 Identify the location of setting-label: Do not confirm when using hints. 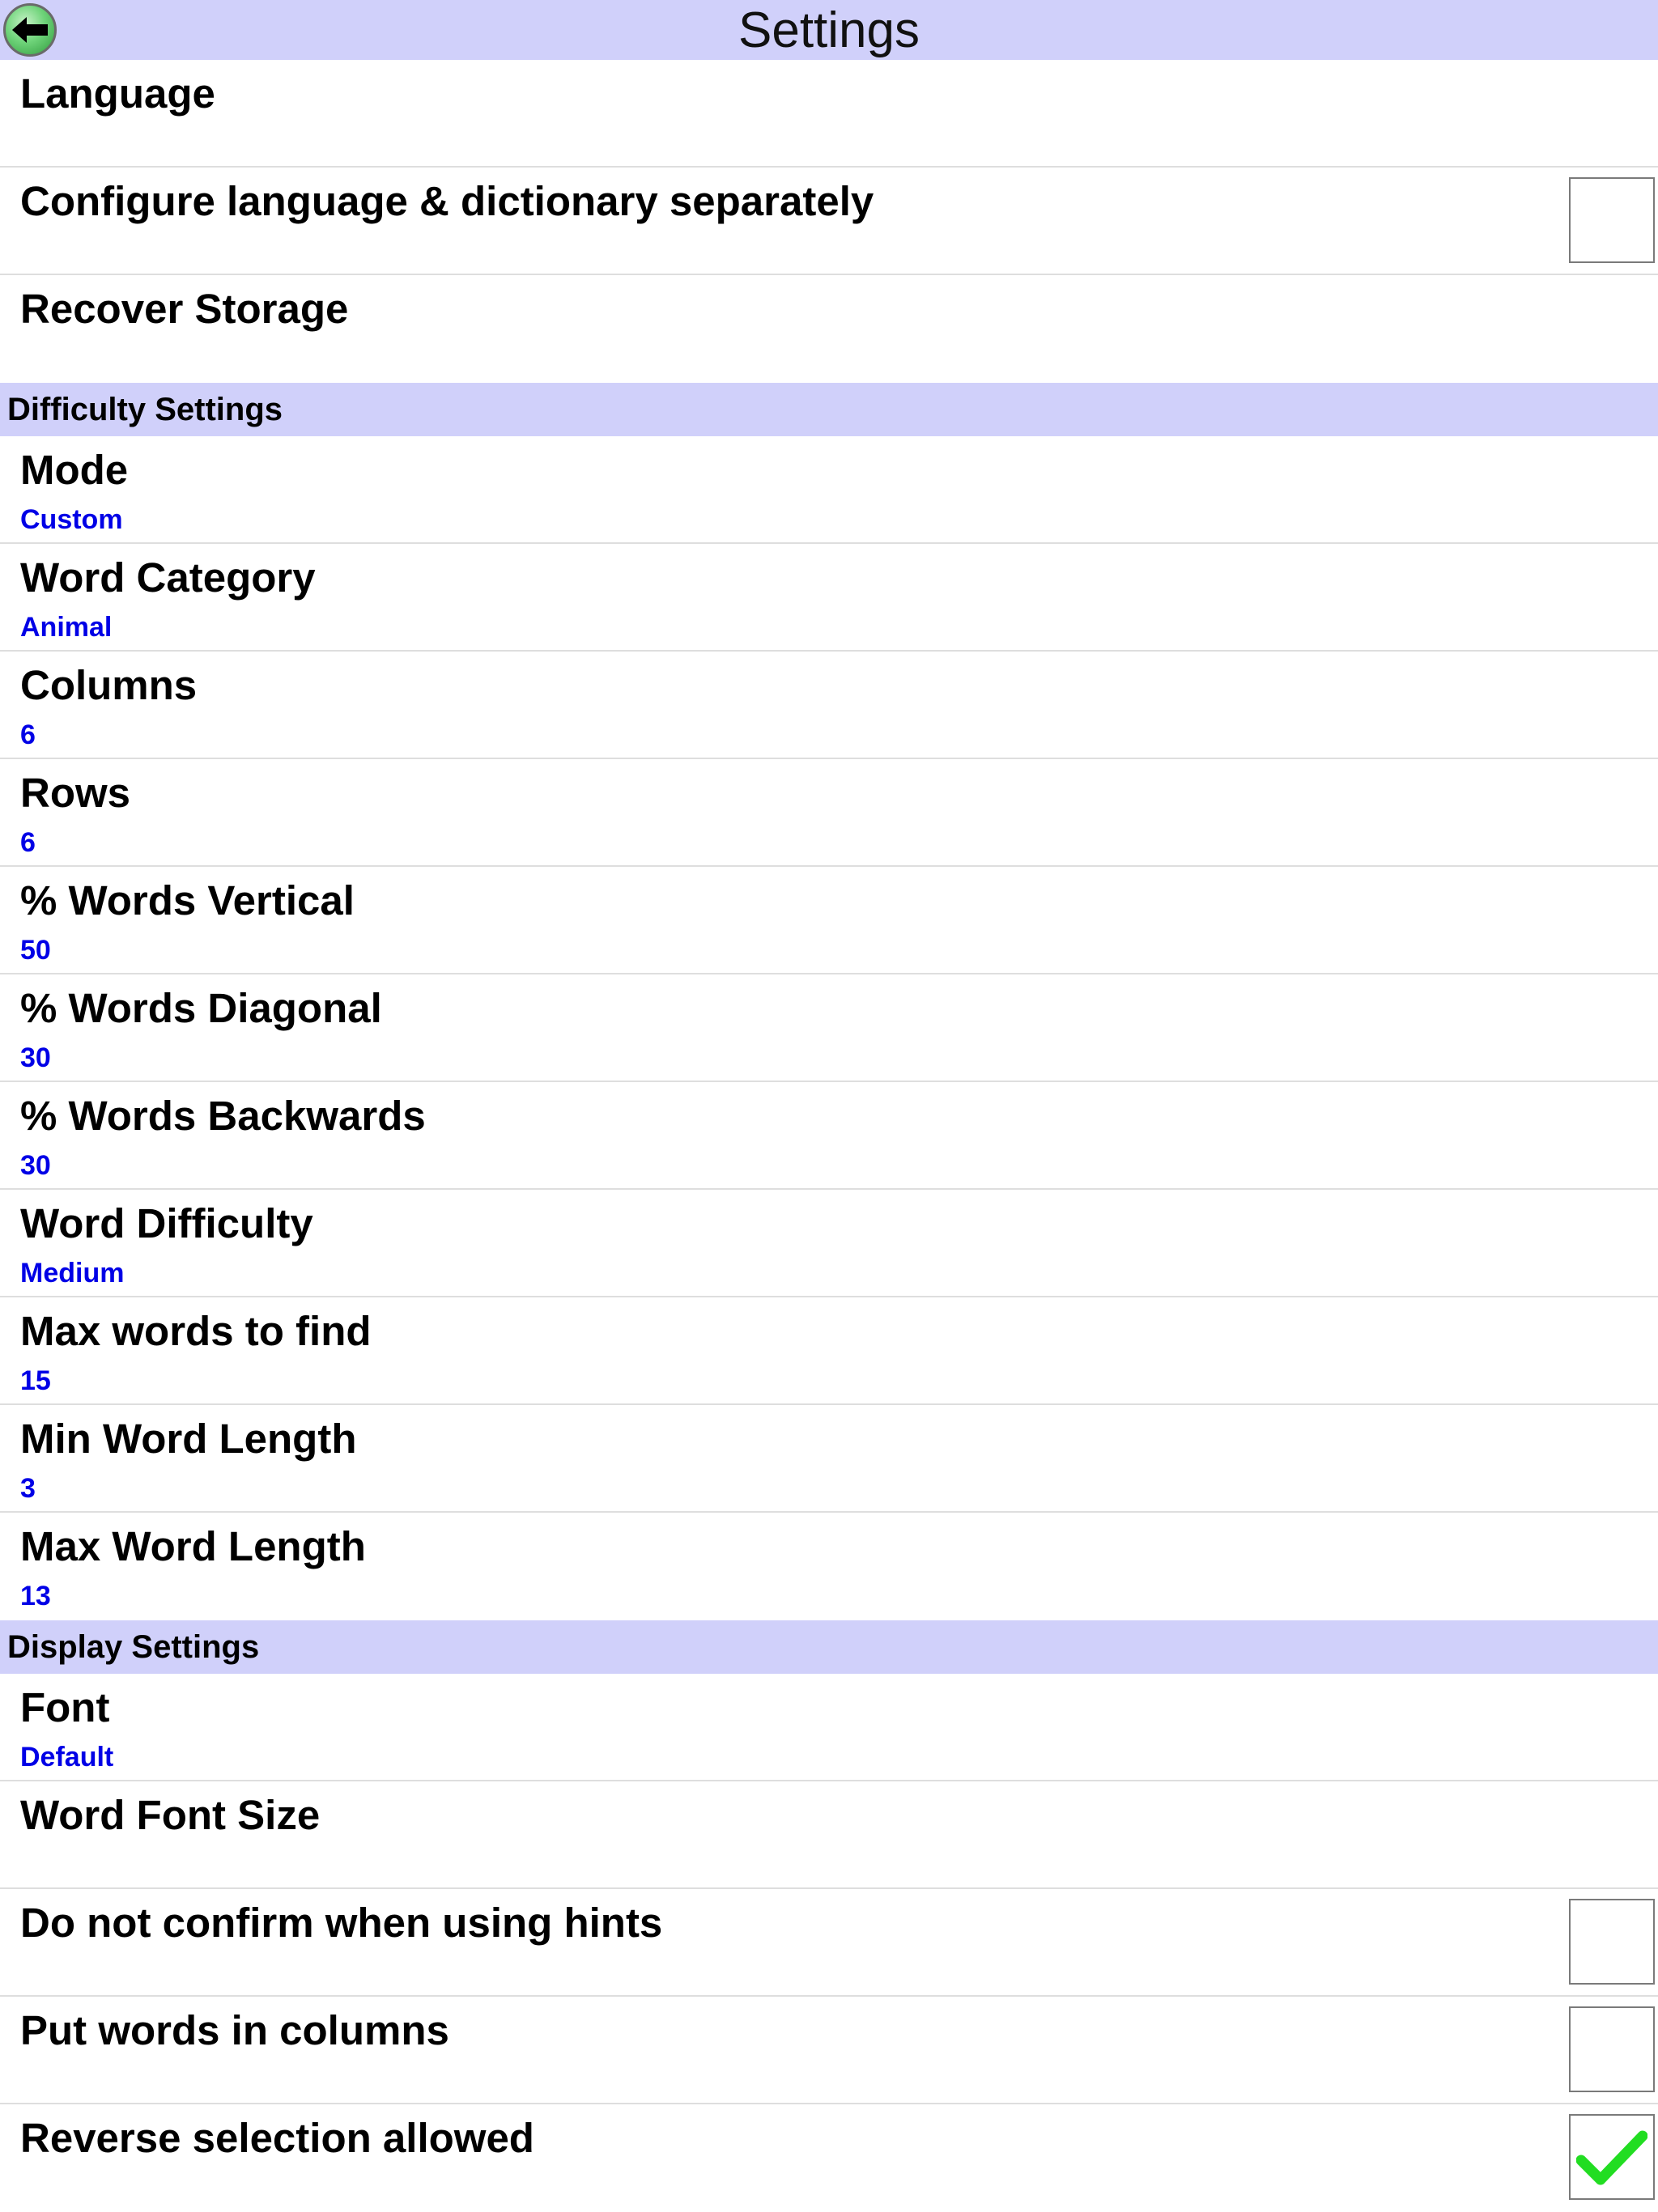
(341, 1923).